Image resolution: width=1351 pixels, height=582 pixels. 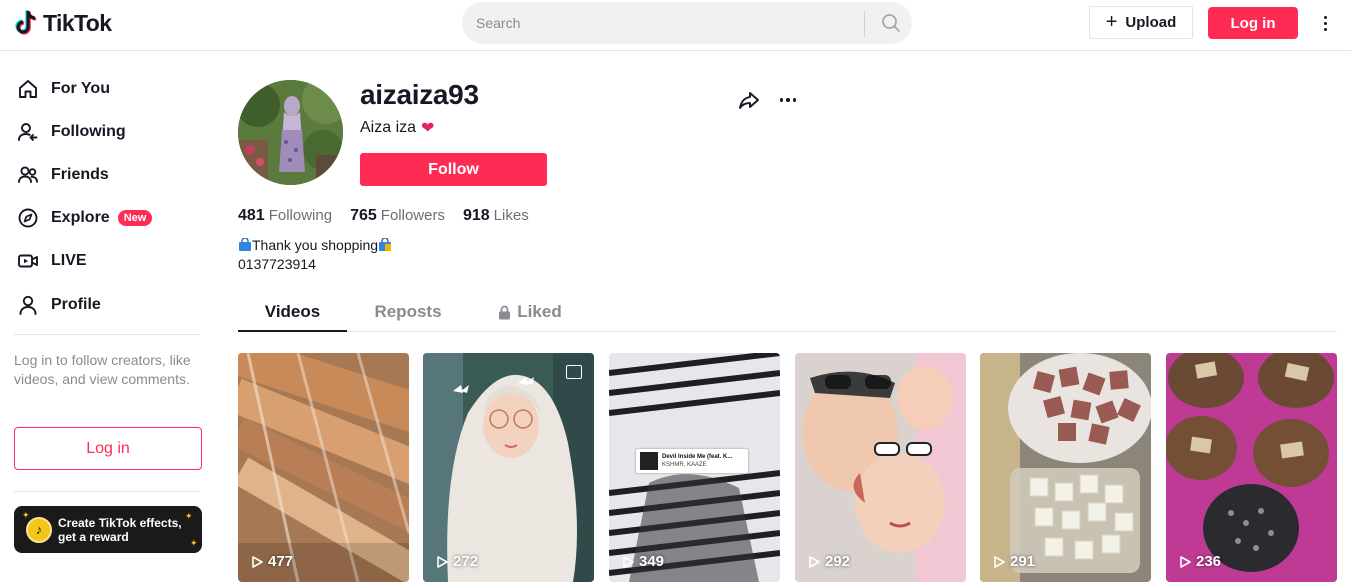 What do you see at coordinates (28, 305) in the screenshot?
I see `profile-icon` at bounding box center [28, 305].